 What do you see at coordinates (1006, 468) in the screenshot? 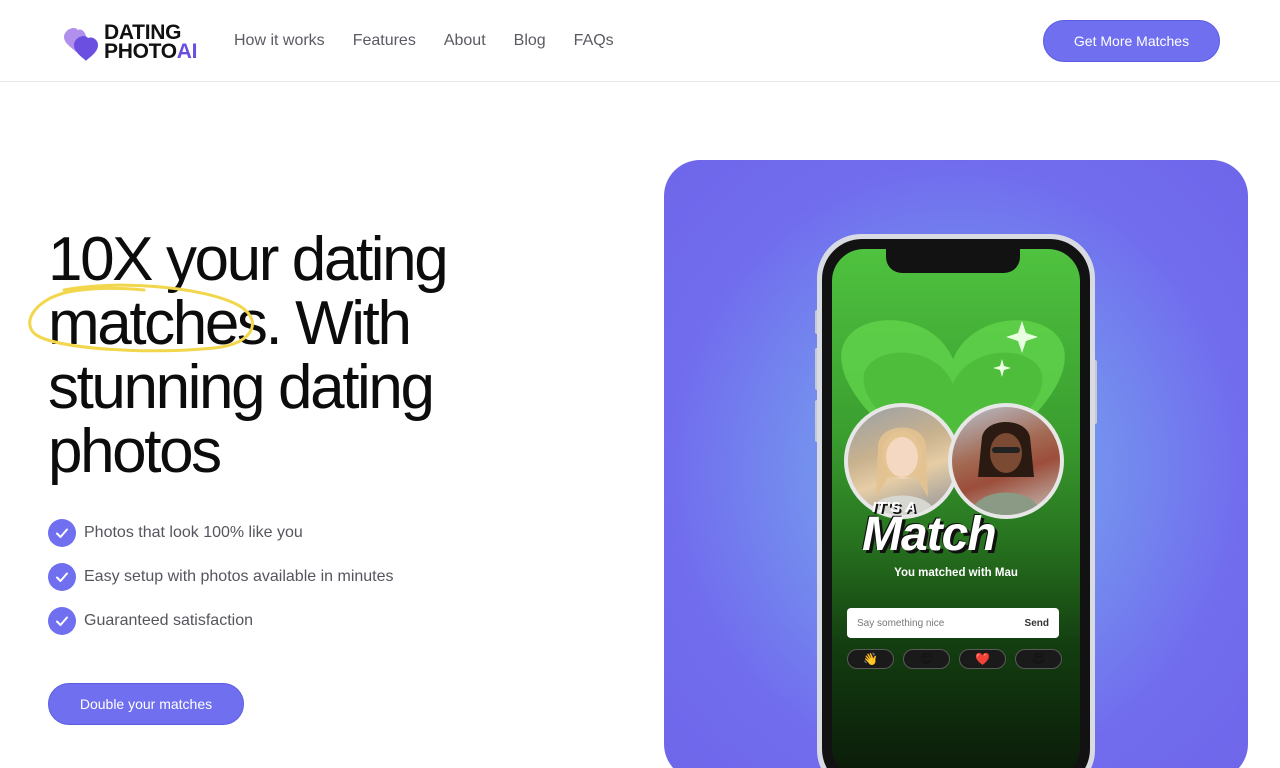
I see `person-photo-icon` at bounding box center [1006, 468].